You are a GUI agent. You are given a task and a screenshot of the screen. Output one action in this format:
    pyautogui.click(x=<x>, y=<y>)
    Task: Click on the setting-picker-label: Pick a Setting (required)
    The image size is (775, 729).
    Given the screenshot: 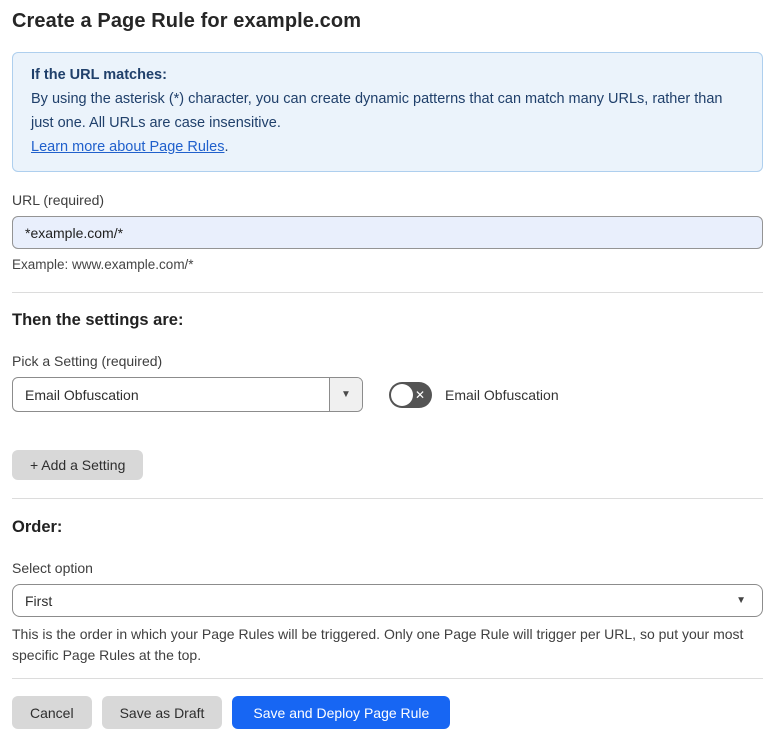 What is the action you would take?
    pyautogui.click(x=87, y=361)
    